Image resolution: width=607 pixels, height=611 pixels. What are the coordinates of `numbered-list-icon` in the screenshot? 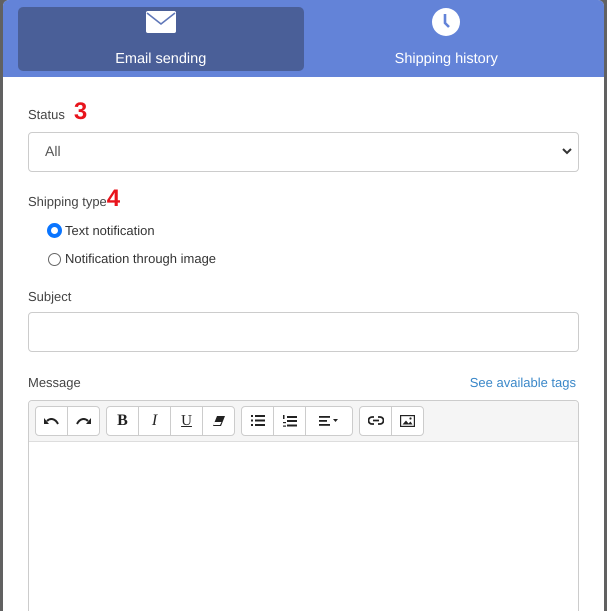 It's located at (289, 420).